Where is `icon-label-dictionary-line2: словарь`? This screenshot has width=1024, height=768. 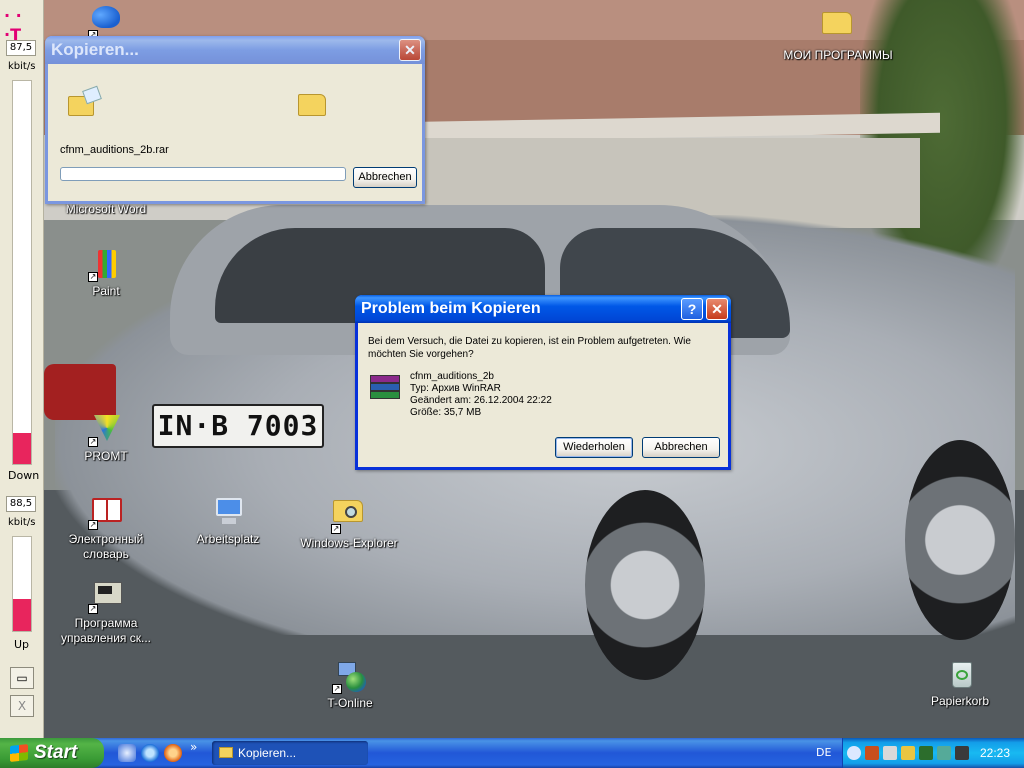 icon-label-dictionary-line2: словарь is located at coordinates (106, 554).